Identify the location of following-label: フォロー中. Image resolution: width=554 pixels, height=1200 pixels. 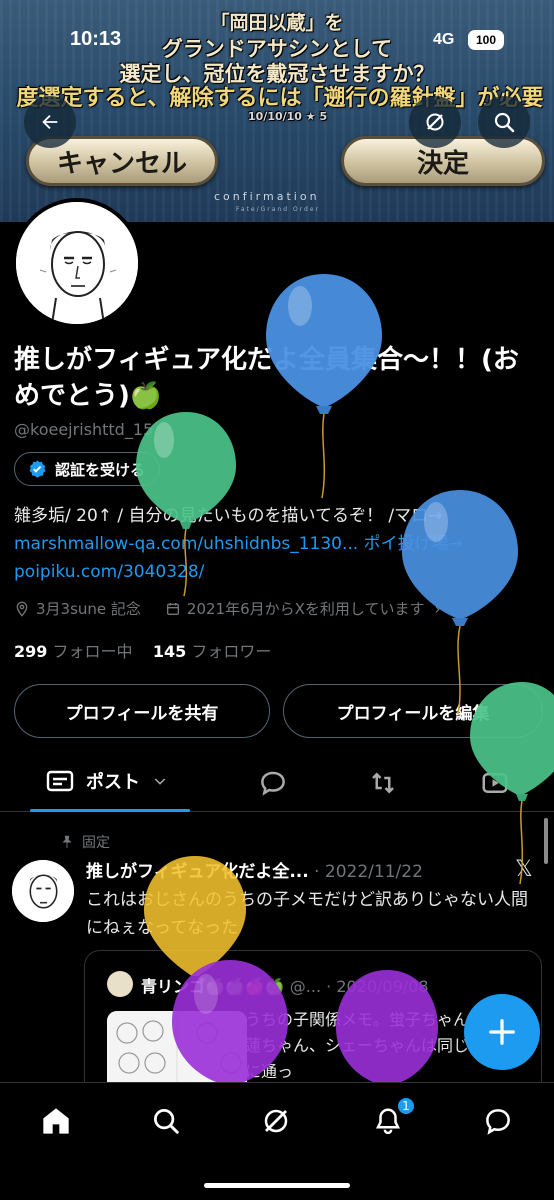
(93, 651).